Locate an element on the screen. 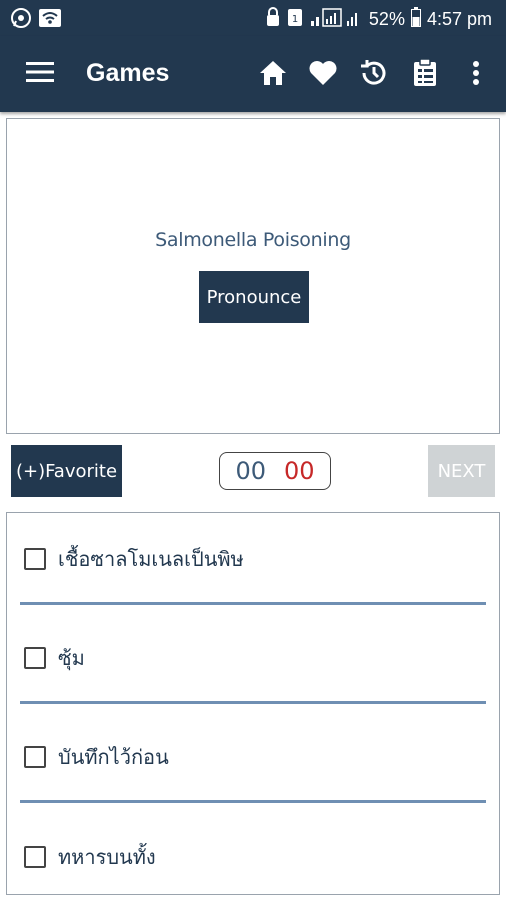 This screenshot has width=506, height=900. answer-option: บันทึกไว้ก่อน is located at coordinates (96, 757).